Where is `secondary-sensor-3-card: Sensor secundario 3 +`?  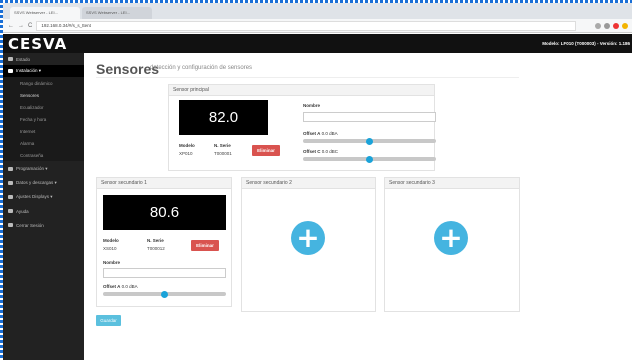 secondary-sensor-3-card: Sensor secundario 3 + is located at coordinates (452, 244).